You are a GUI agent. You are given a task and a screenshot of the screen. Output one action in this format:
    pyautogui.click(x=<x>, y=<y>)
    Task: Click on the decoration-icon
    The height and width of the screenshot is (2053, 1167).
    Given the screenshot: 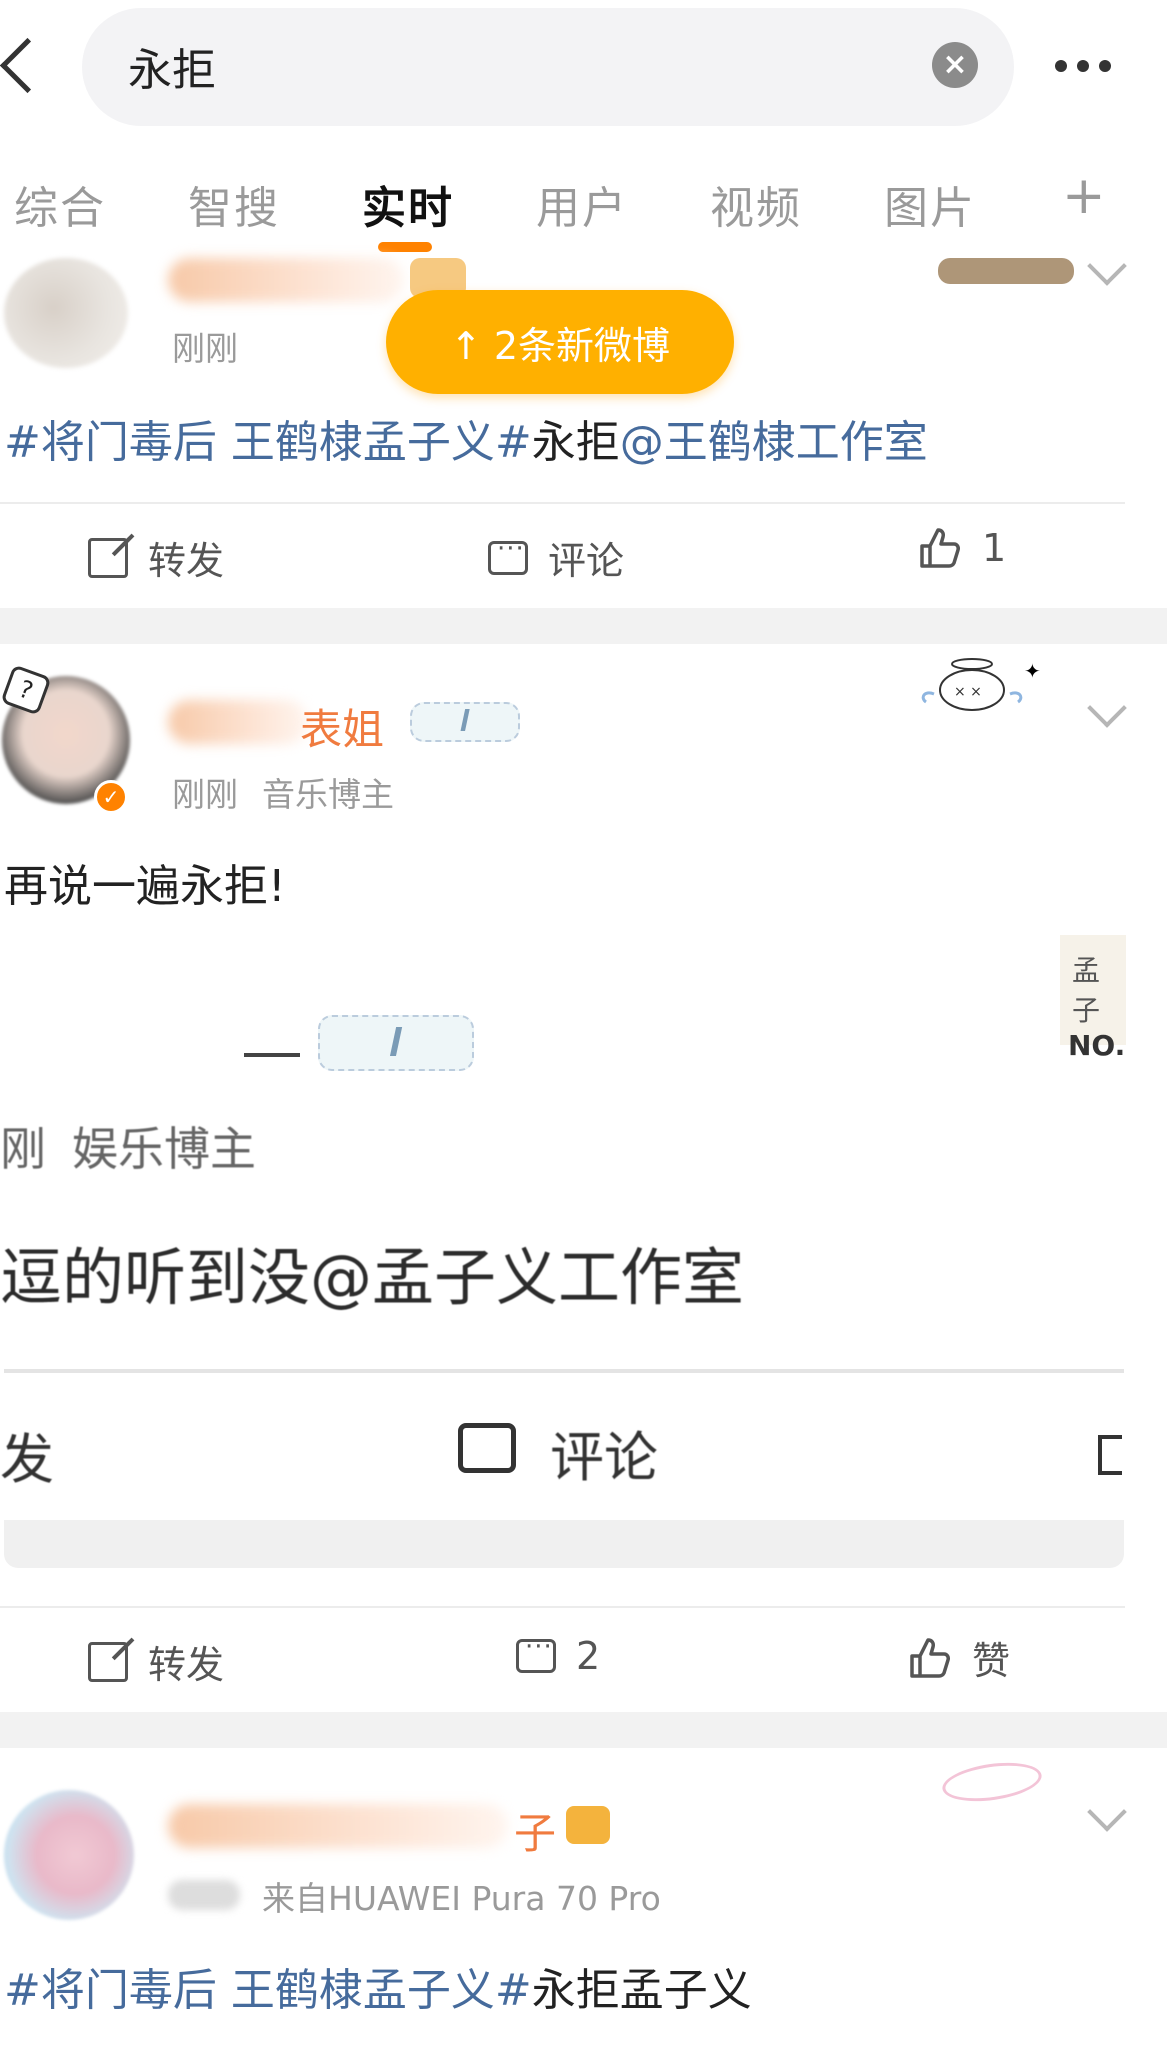 What is the action you would take?
    pyautogui.click(x=1006, y=271)
    